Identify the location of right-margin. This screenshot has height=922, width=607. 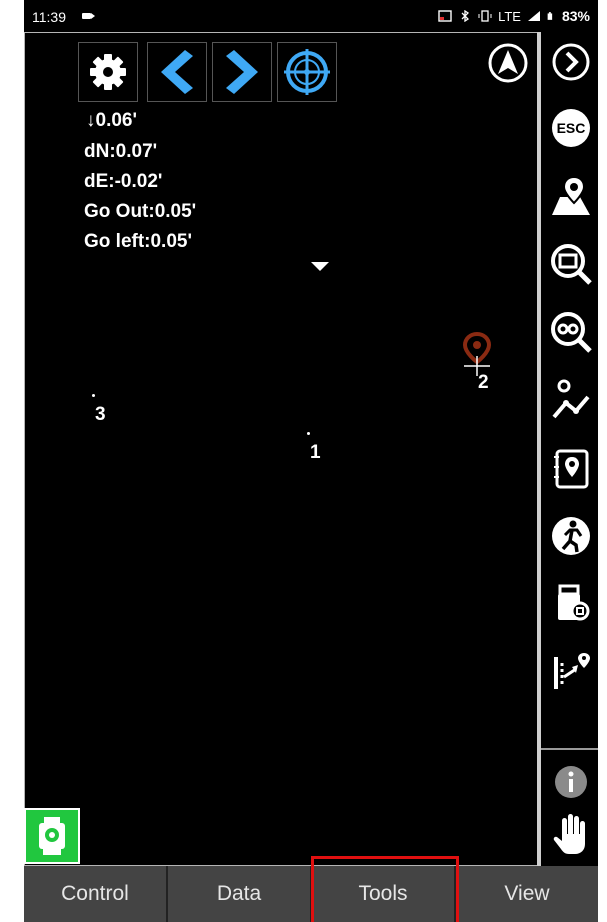
(602, 461).